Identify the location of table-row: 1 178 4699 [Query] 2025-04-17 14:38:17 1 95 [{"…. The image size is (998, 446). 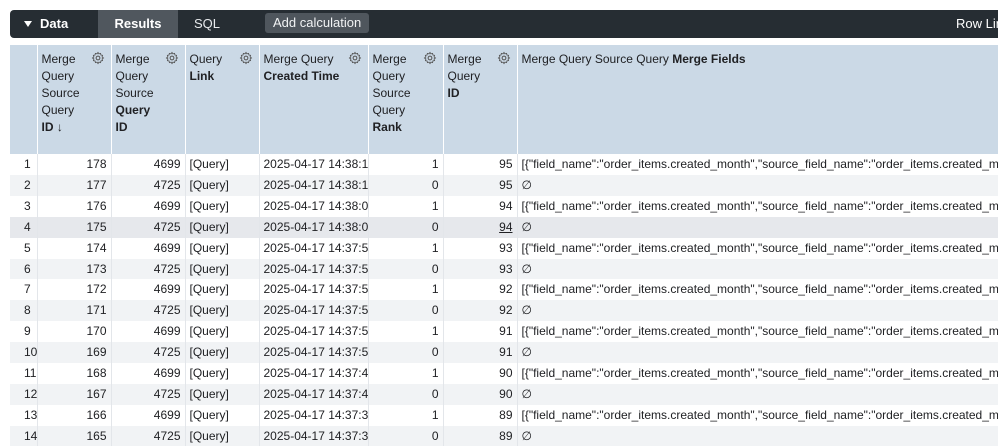
(504, 164).